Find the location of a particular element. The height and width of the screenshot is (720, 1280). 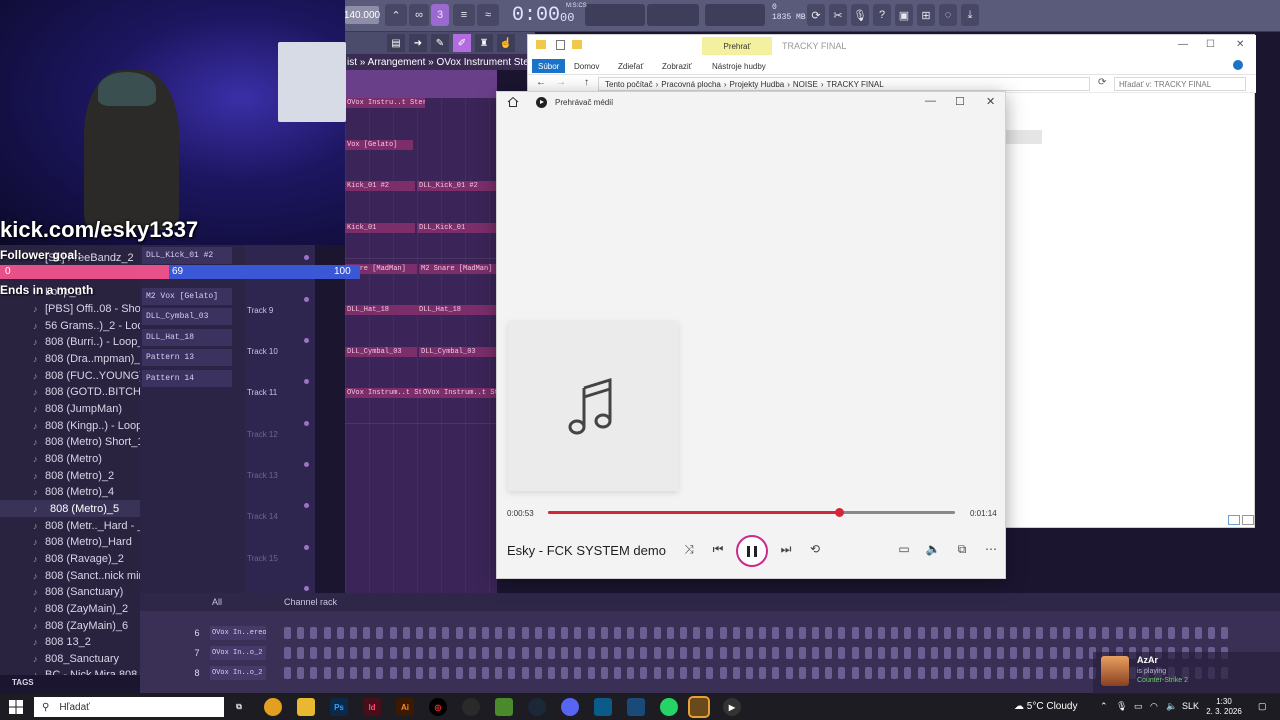

pattern-item: DLL_Hat_18 is located at coordinates (187, 337).